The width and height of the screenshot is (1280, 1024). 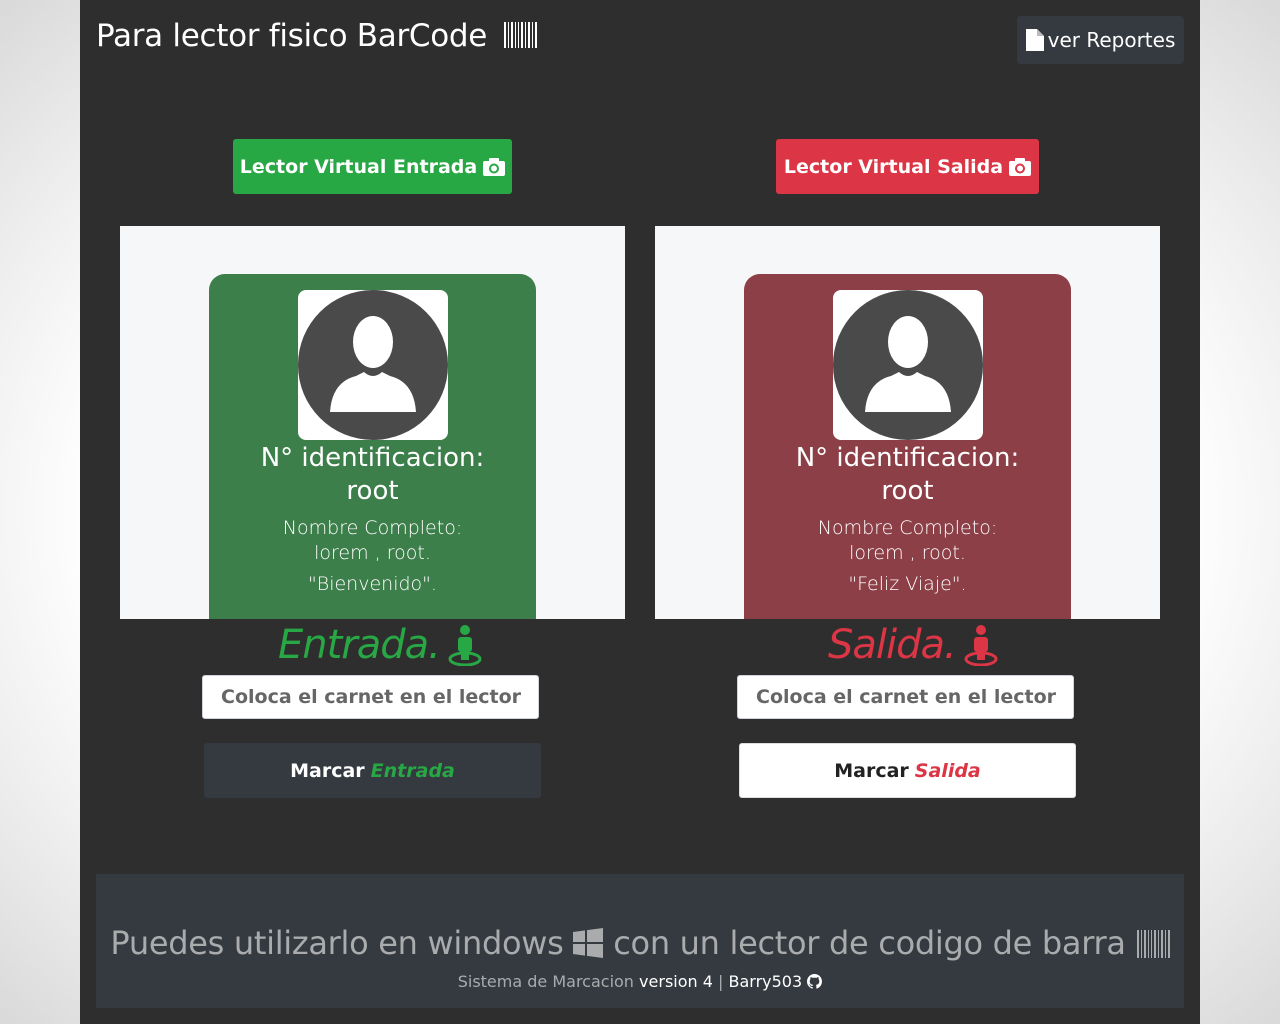 I want to click on exit-status-heading: Salida., so click(x=913, y=645).